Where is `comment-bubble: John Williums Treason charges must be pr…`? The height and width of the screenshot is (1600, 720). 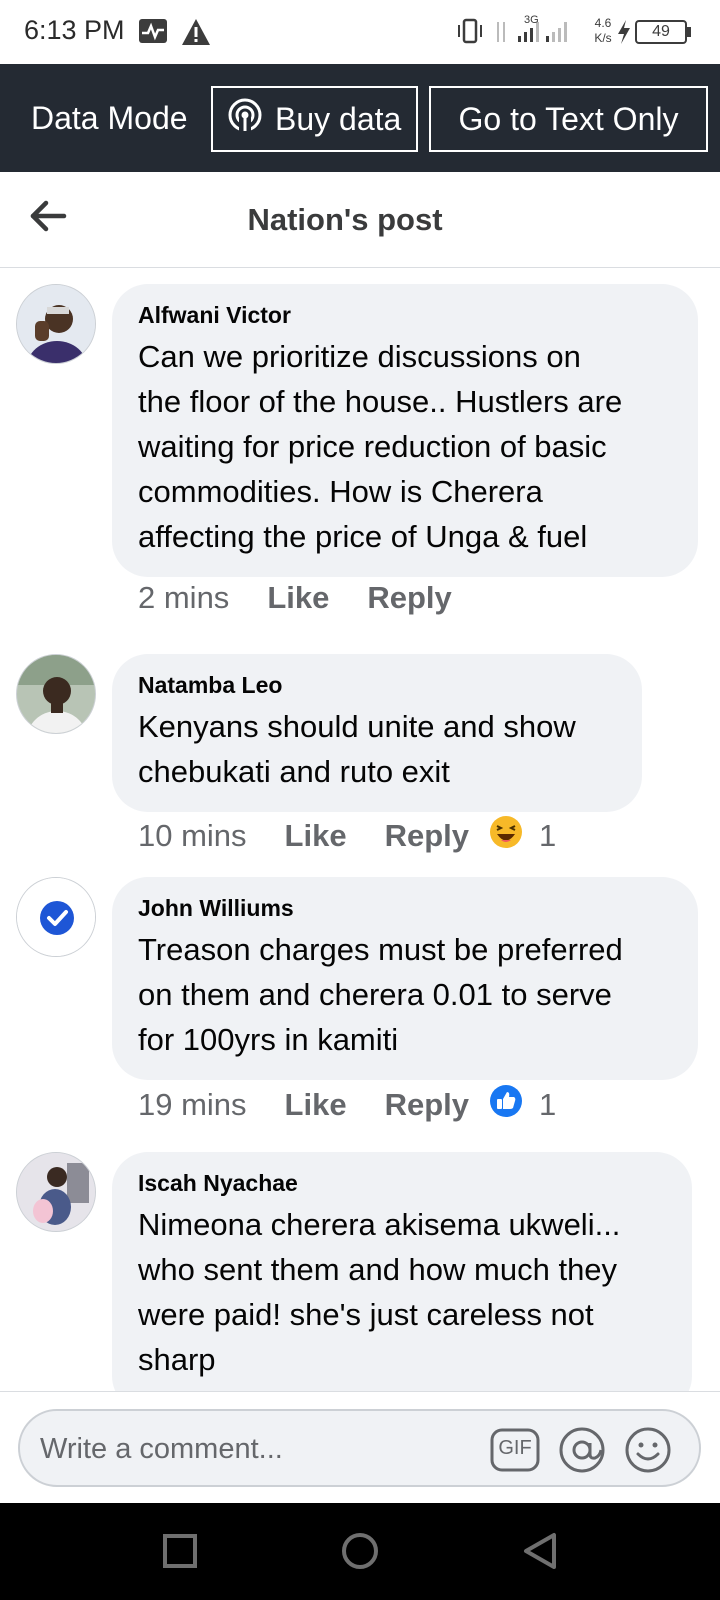
comment-bubble: John Williums Treason charges must be pr… is located at coordinates (405, 978).